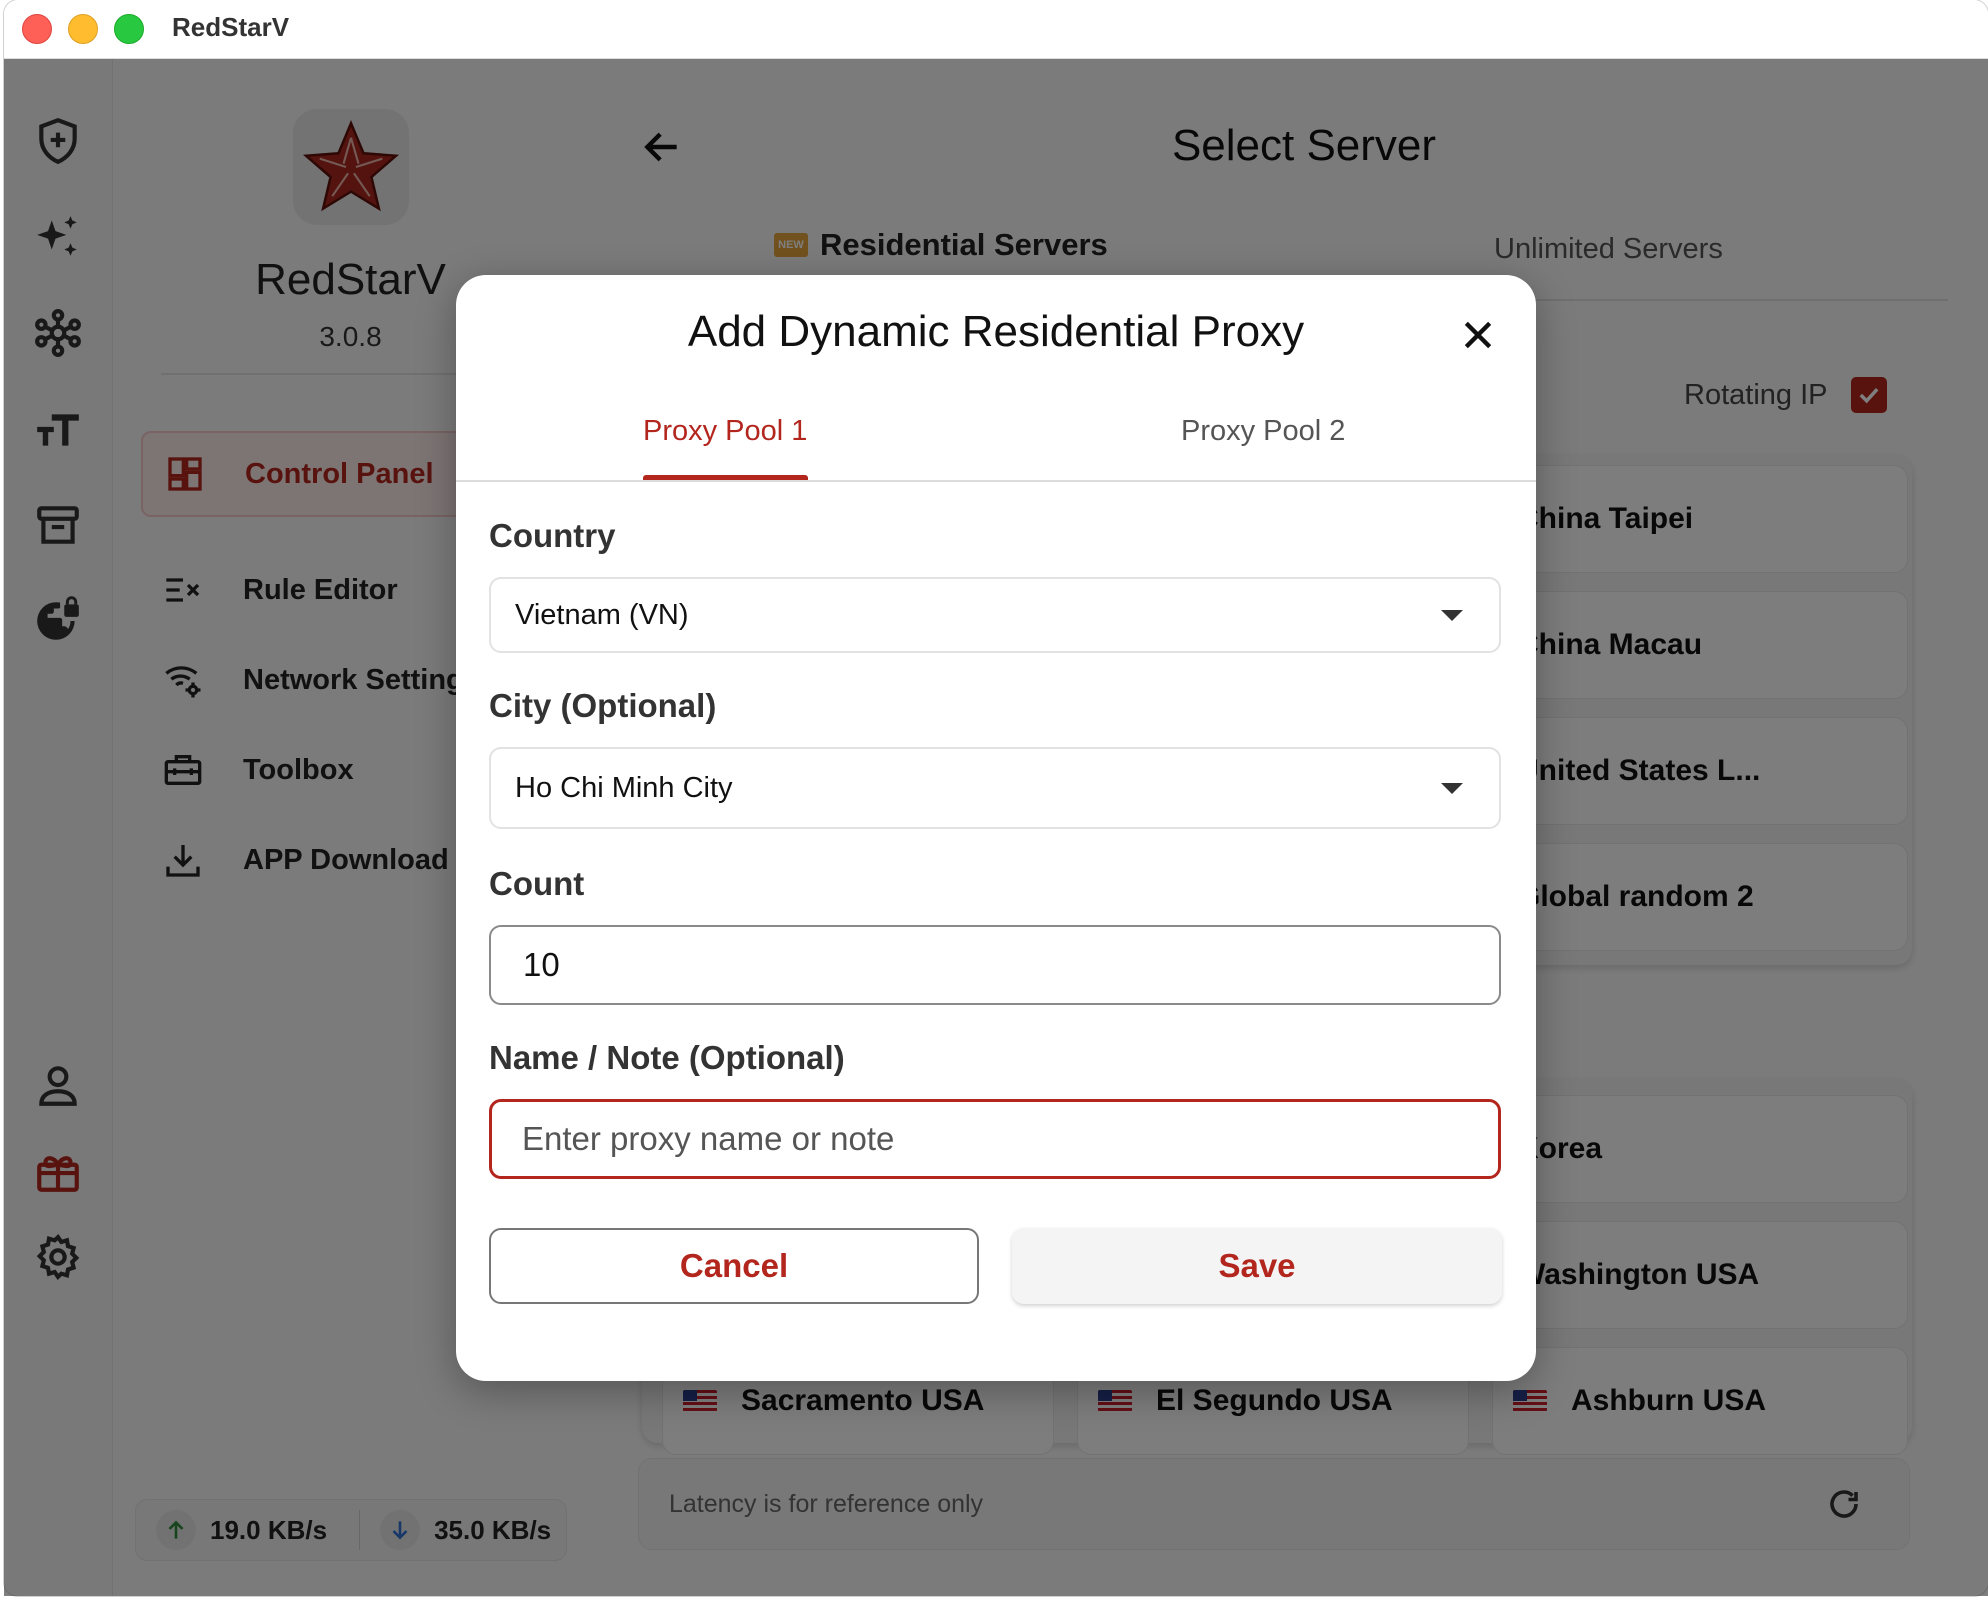 The height and width of the screenshot is (1604, 1988). I want to click on city-select: Ho Chi Minh City, so click(995, 788).